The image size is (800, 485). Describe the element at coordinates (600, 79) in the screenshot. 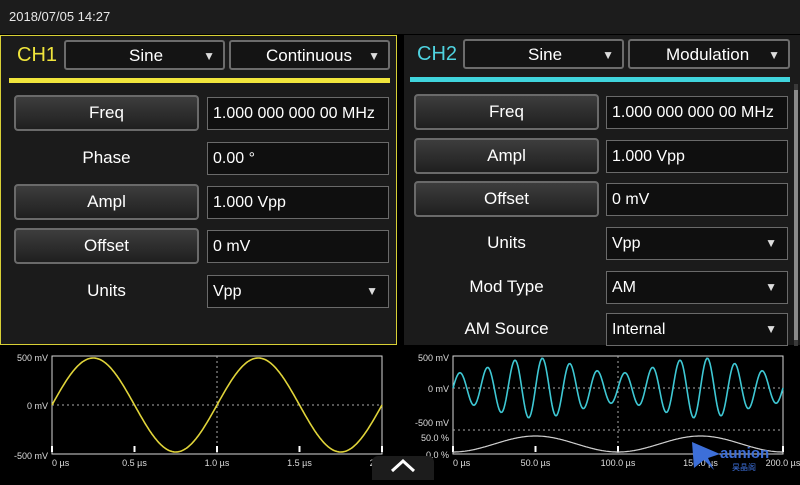

I see `ch2-active-underline` at that location.